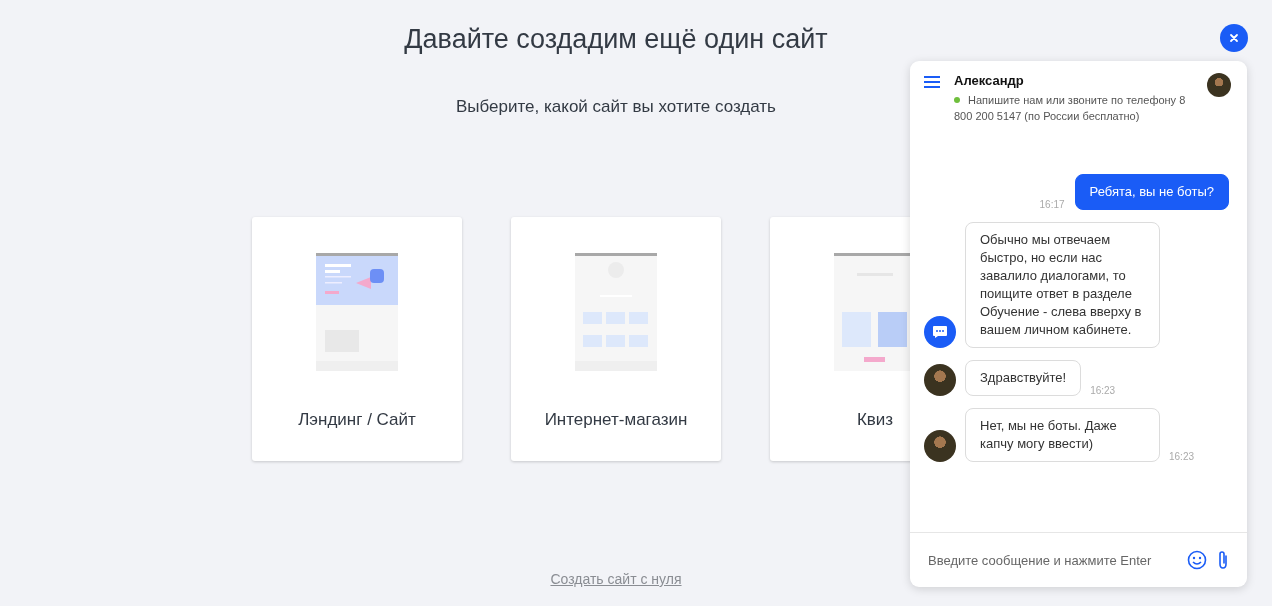 The image size is (1272, 606). What do you see at coordinates (1023, 378) in the screenshot?
I see `message-bubble: Здравствуйте!` at bounding box center [1023, 378].